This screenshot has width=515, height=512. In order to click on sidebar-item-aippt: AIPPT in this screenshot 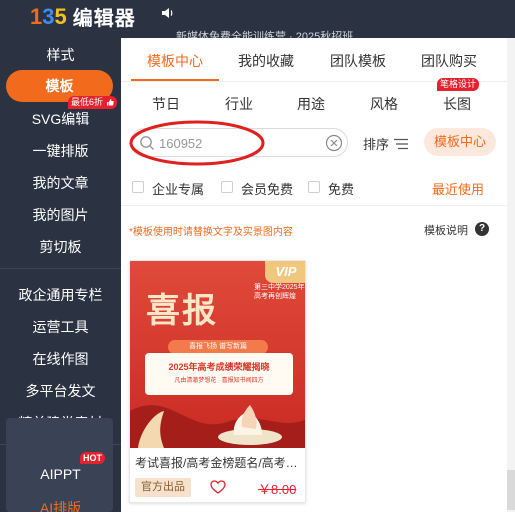, I will do `click(60, 474)`.